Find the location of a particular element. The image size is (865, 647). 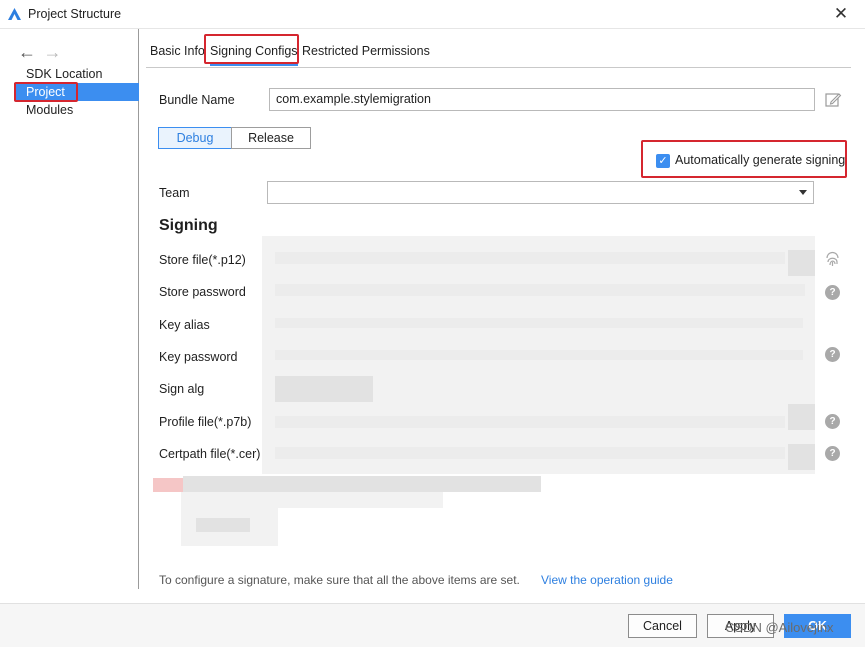

tab-restricted-permissions: Restricted Permissions is located at coordinates (366, 51).